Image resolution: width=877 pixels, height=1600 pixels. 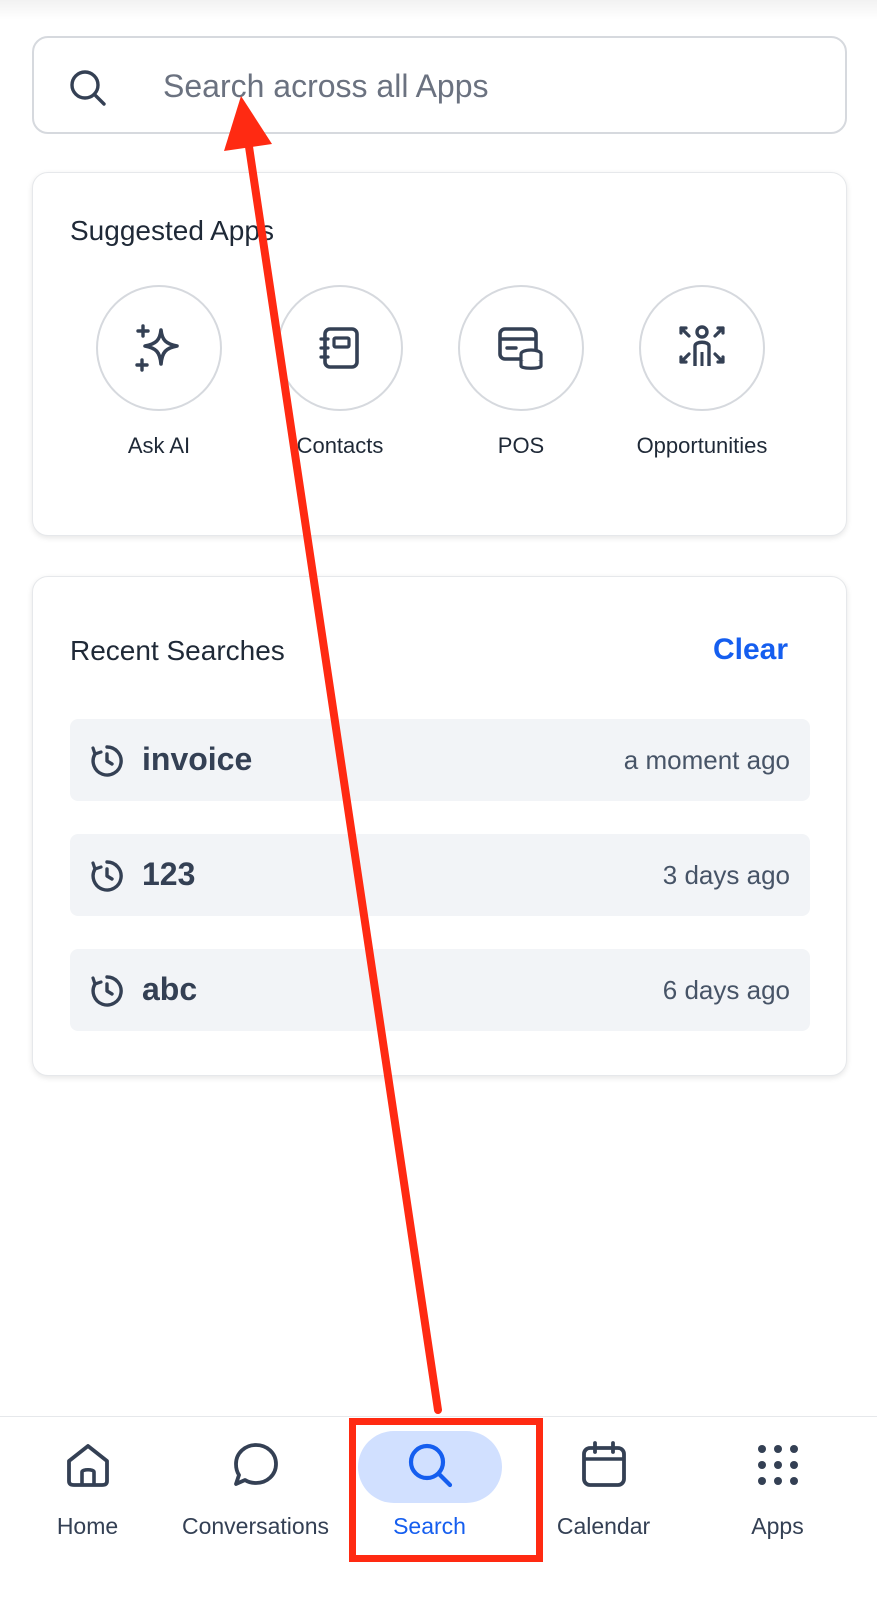 I want to click on recent-search-item: abc 6 days ago, so click(x=440, y=990).